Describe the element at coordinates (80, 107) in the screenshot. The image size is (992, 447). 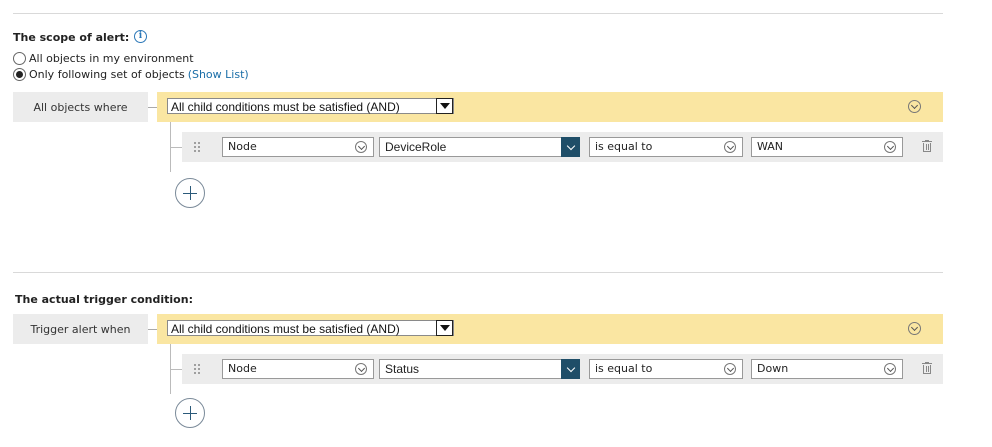
I see `scope-left-label: All objects where` at that location.